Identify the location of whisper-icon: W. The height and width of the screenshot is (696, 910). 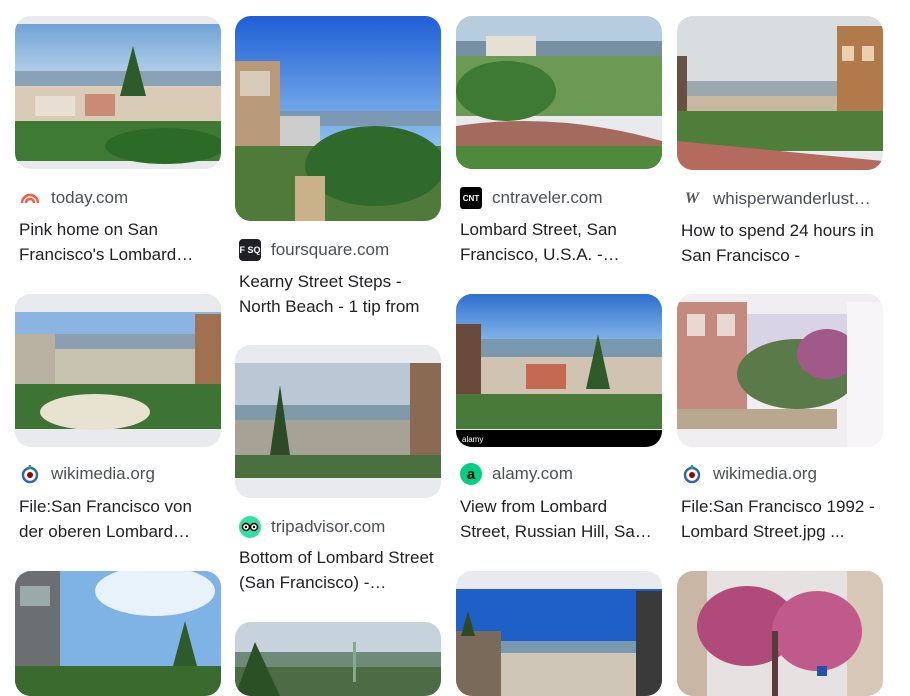
(692, 198).